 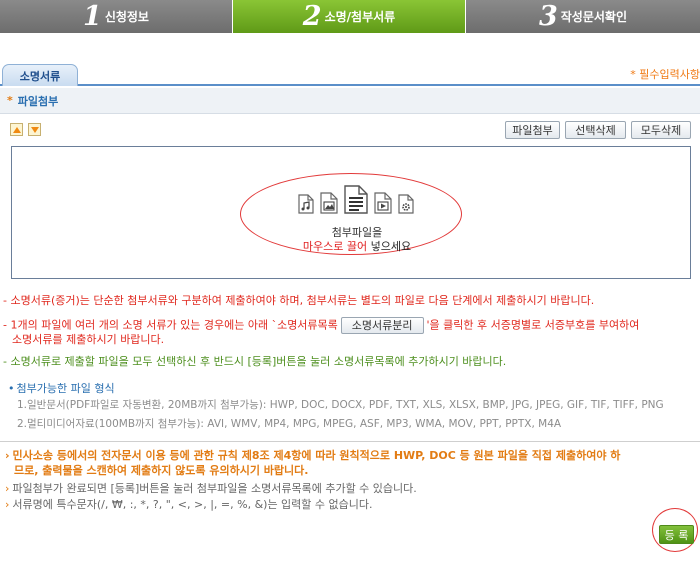 What do you see at coordinates (382, 325) in the screenshot?
I see `split-evidence-button: 소명서류분리` at bounding box center [382, 325].